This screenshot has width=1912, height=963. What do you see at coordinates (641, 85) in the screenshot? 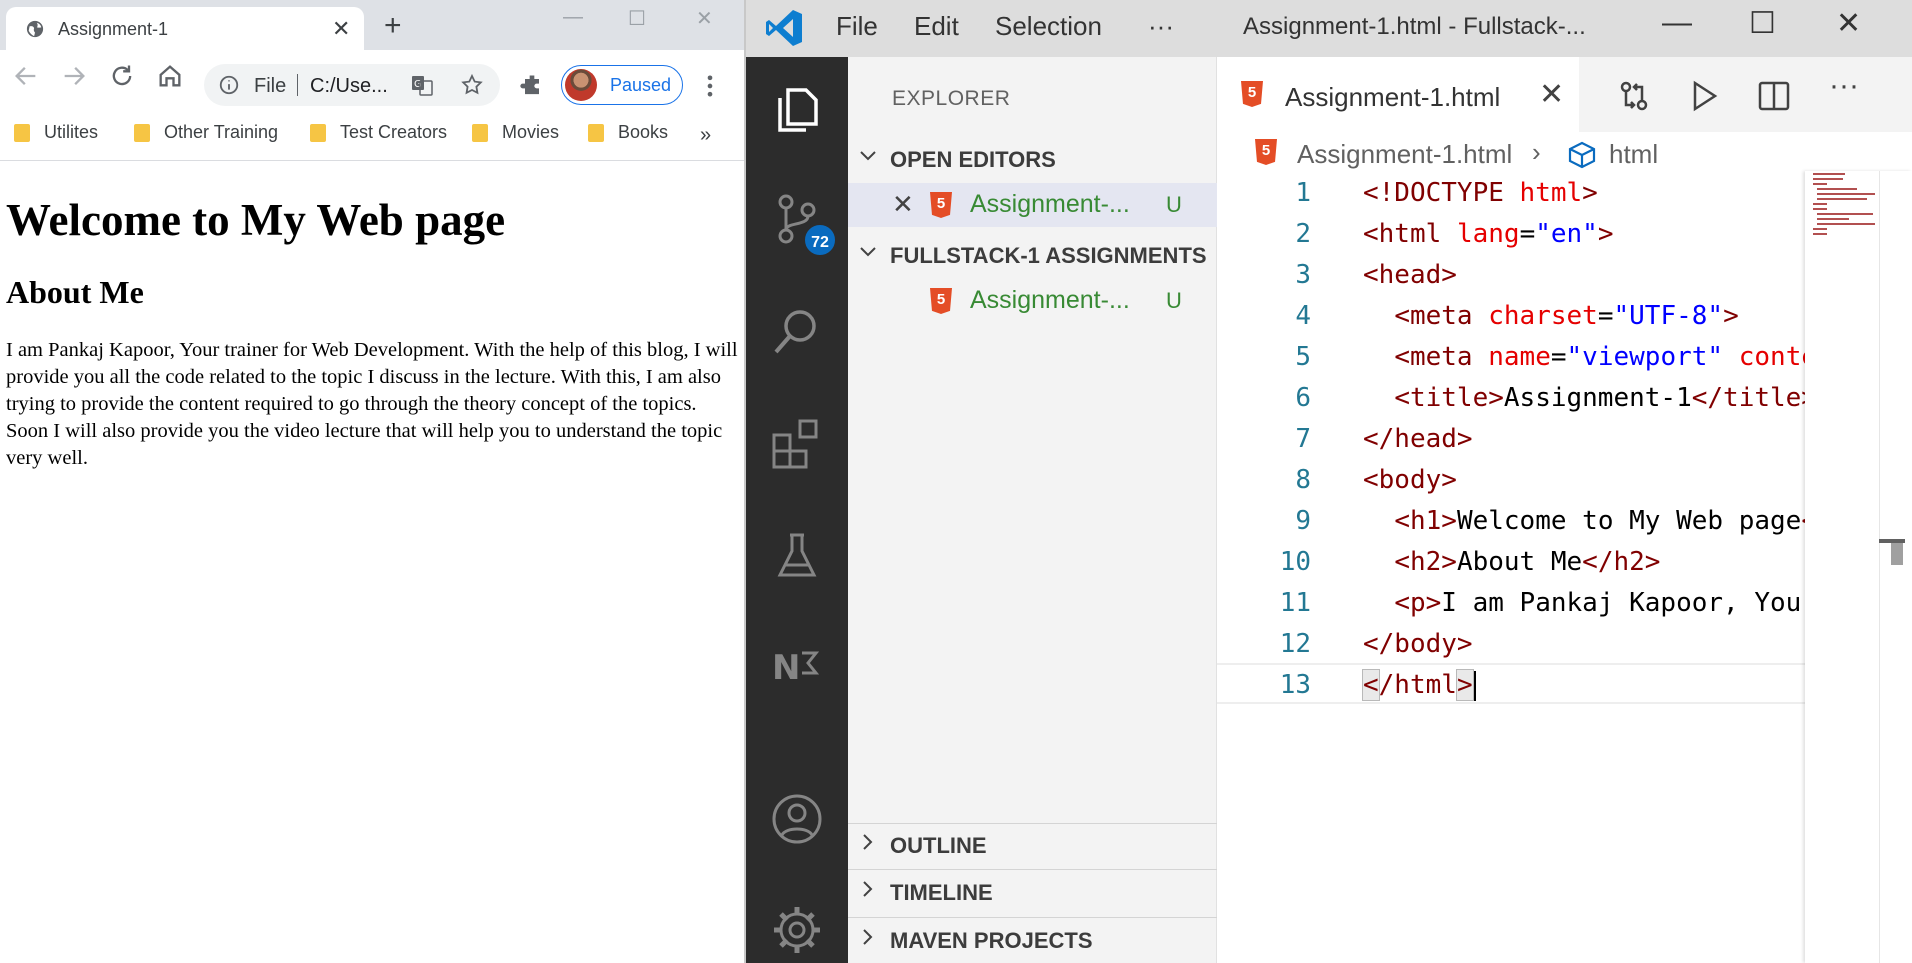
I see `profile-status: Paused` at bounding box center [641, 85].